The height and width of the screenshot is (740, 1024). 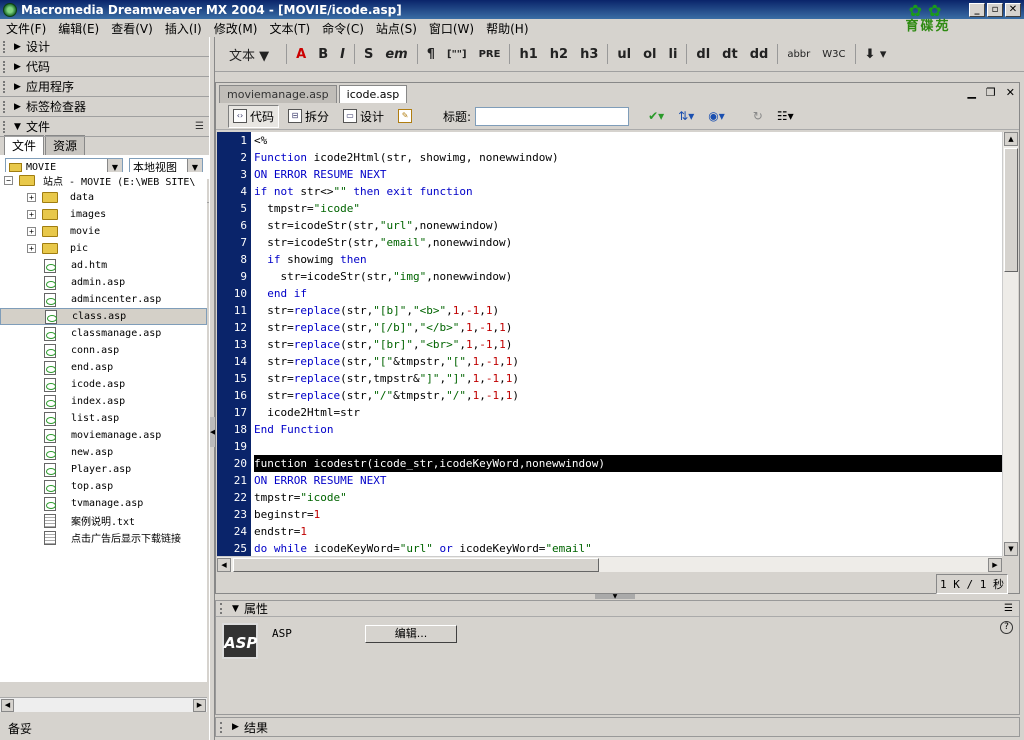 What do you see at coordinates (609, 242) in the screenshot?
I see `code-line: 7 str=icodeStr(str,"email",nonewwindow)` at bounding box center [609, 242].